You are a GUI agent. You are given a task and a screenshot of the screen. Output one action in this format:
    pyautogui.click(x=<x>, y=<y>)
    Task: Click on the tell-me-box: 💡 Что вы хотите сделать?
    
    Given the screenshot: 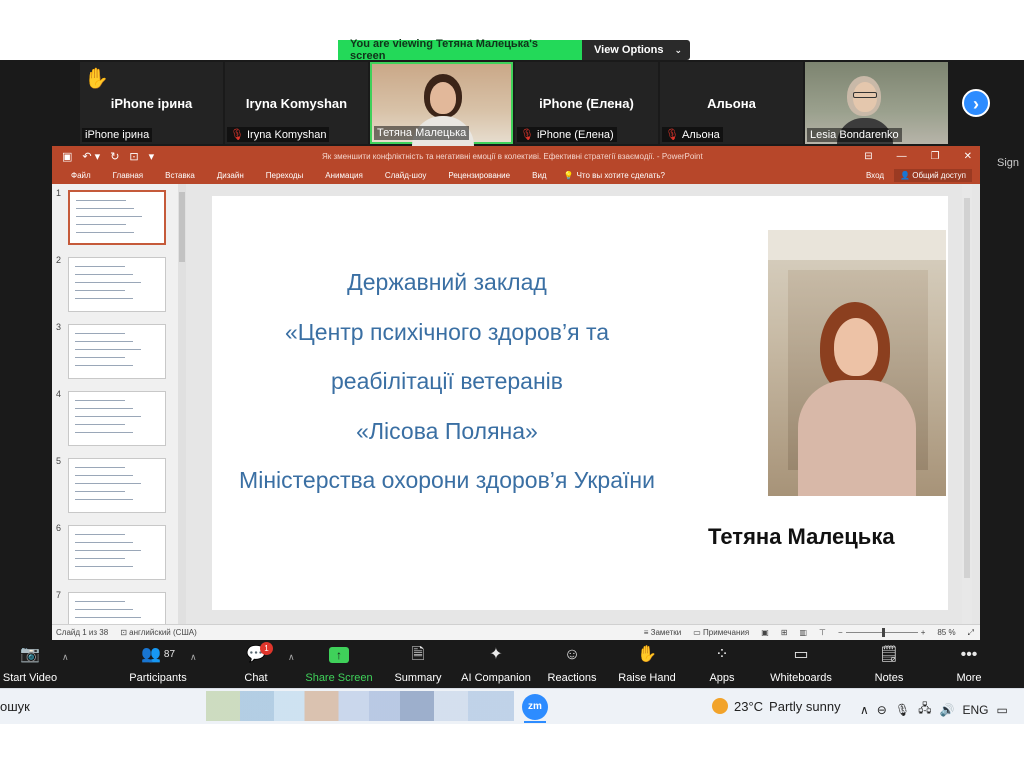 What is the action you would take?
    pyautogui.click(x=614, y=175)
    